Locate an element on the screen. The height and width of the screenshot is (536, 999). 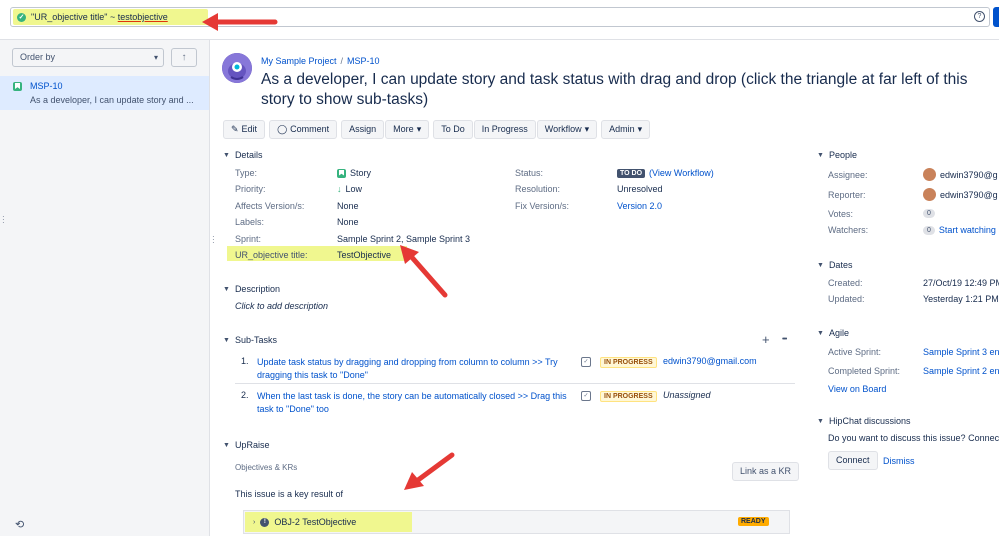
status-badge: TO DO is located at coordinates (631, 173).